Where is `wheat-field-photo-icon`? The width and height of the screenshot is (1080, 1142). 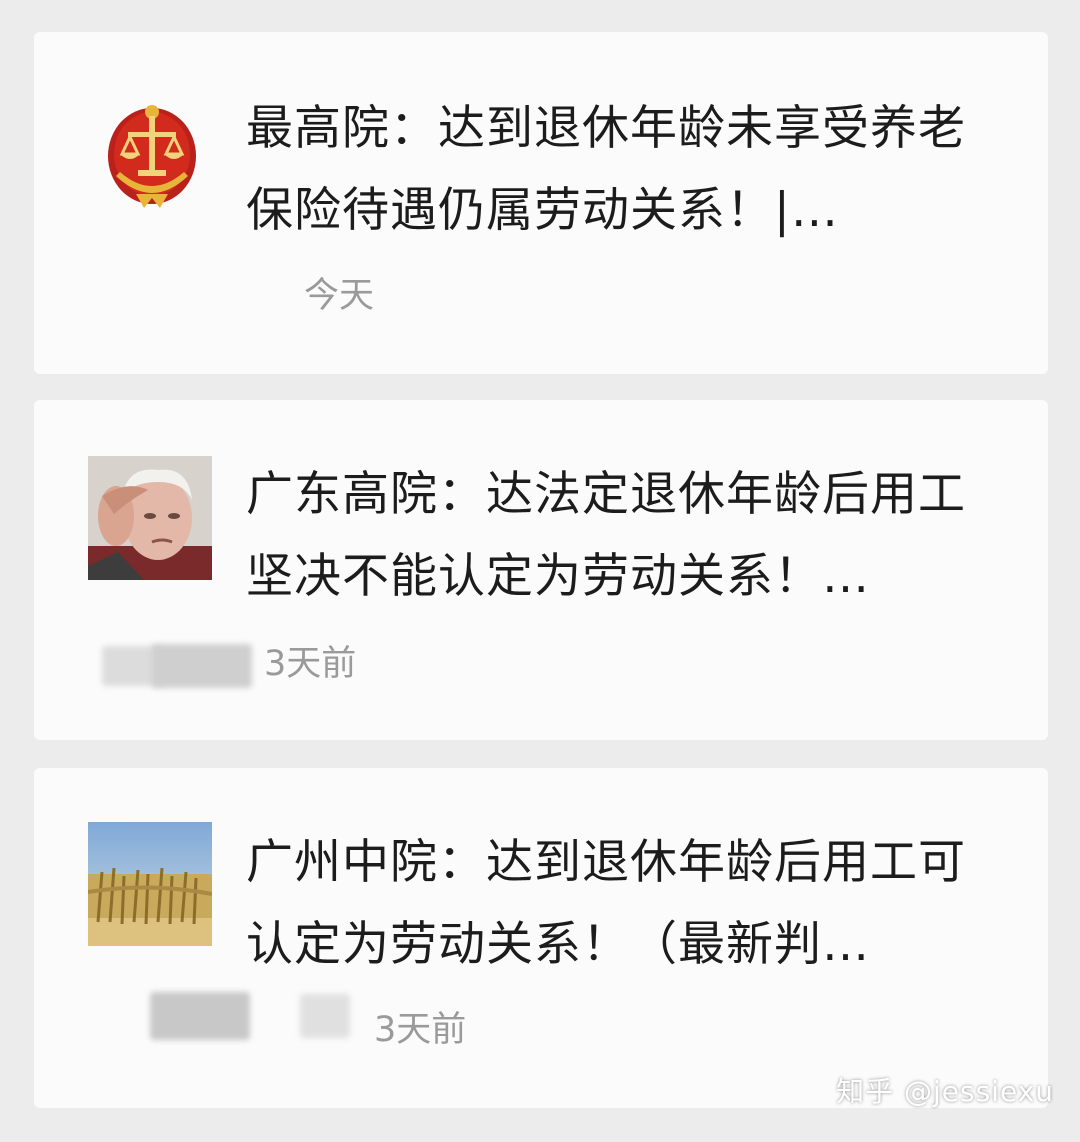
wheat-field-photo-icon is located at coordinates (150, 884).